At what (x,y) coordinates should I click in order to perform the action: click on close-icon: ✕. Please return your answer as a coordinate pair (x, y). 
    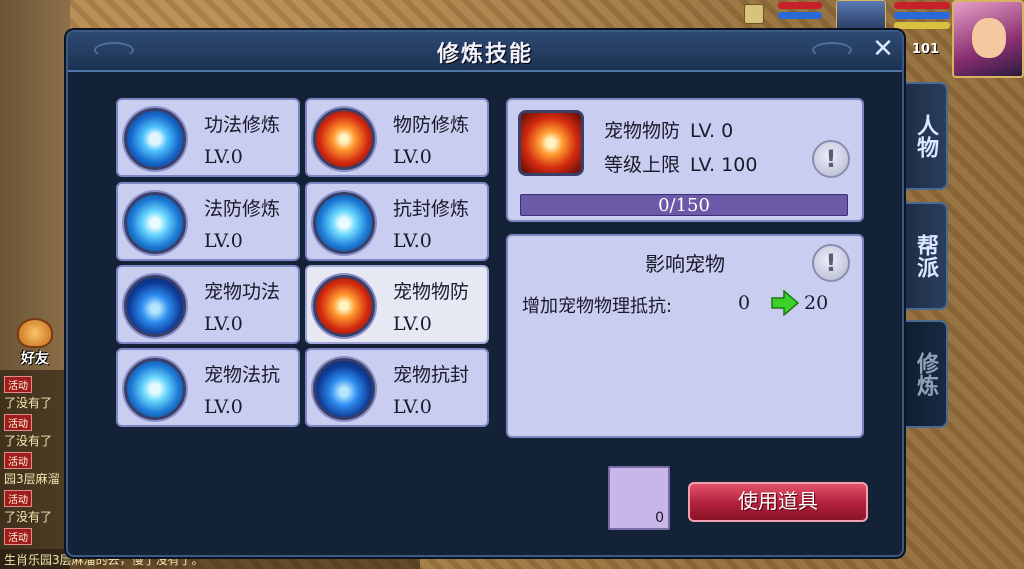
    Looking at the image, I should click on (883, 49).